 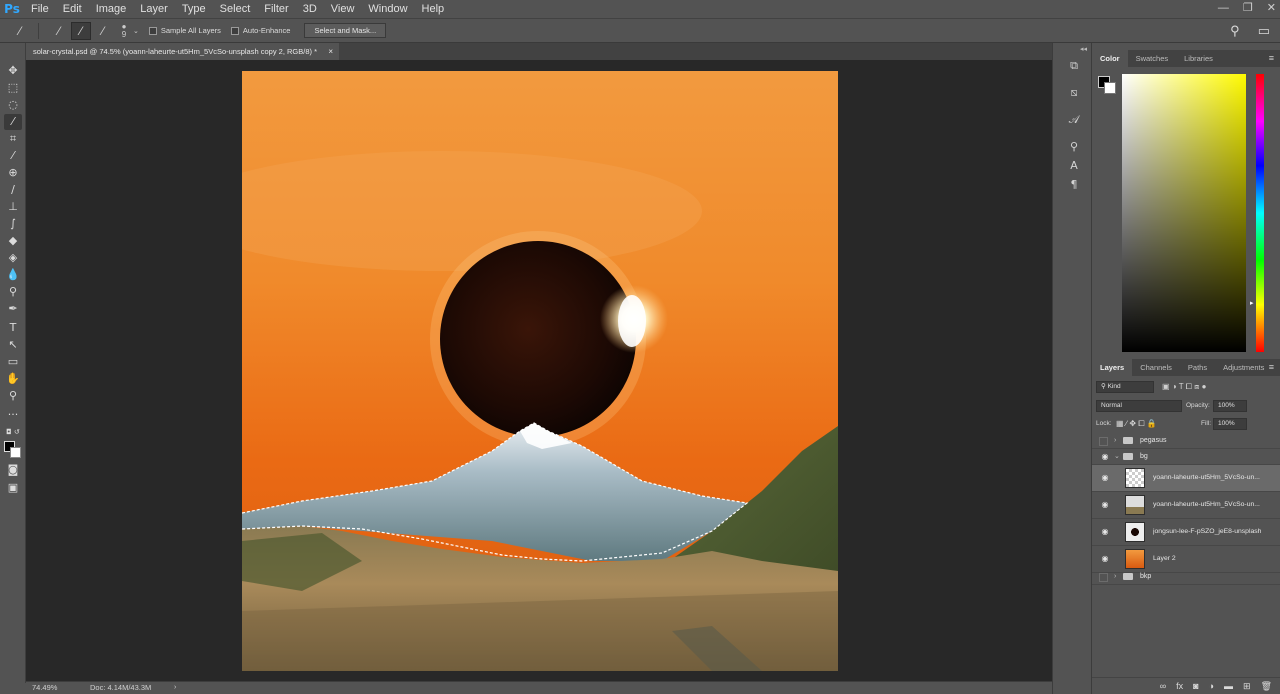 What do you see at coordinates (1195, 686) in the screenshot?
I see `add-mask-icon: ◙` at bounding box center [1195, 686].